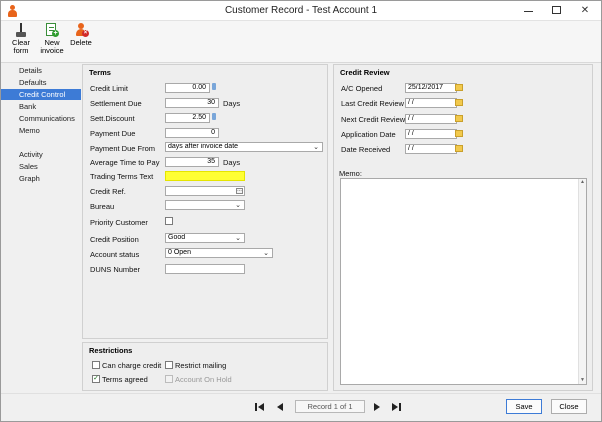 The height and width of the screenshot is (422, 602). I want to click on clear-form-label: Clear form, so click(21, 46).